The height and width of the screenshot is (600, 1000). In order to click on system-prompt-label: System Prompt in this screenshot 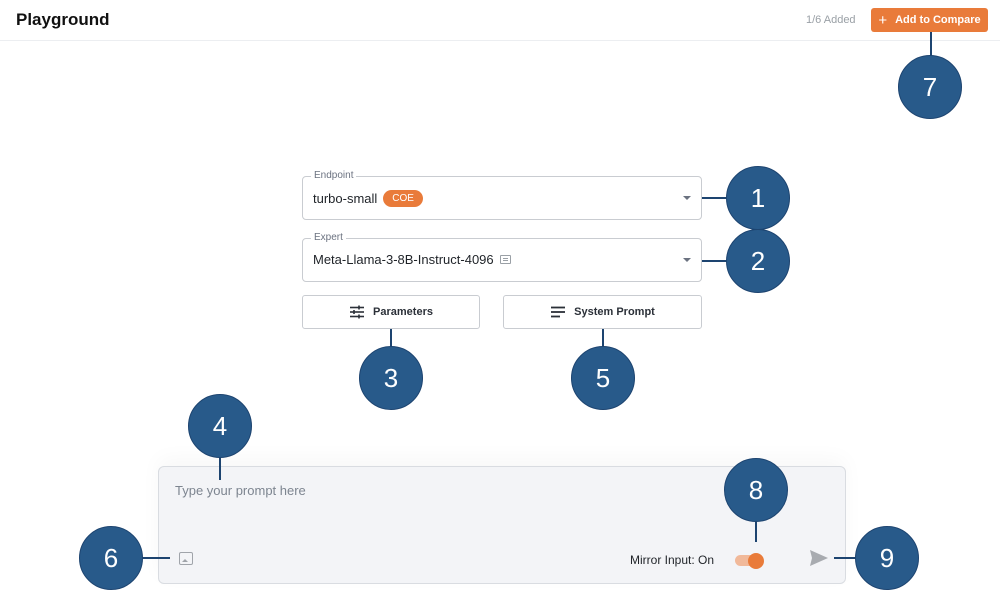, I will do `click(614, 312)`.